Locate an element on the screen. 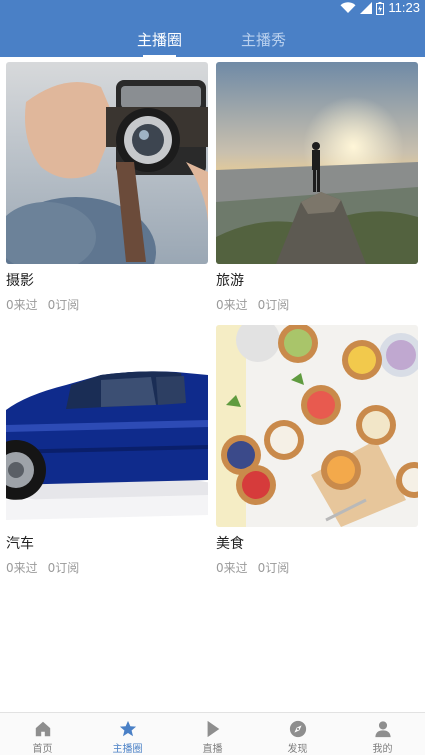 The width and height of the screenshot is (425, 755). top-tabs: 主播圈 主播秀 is located at coordinates (212, 40).